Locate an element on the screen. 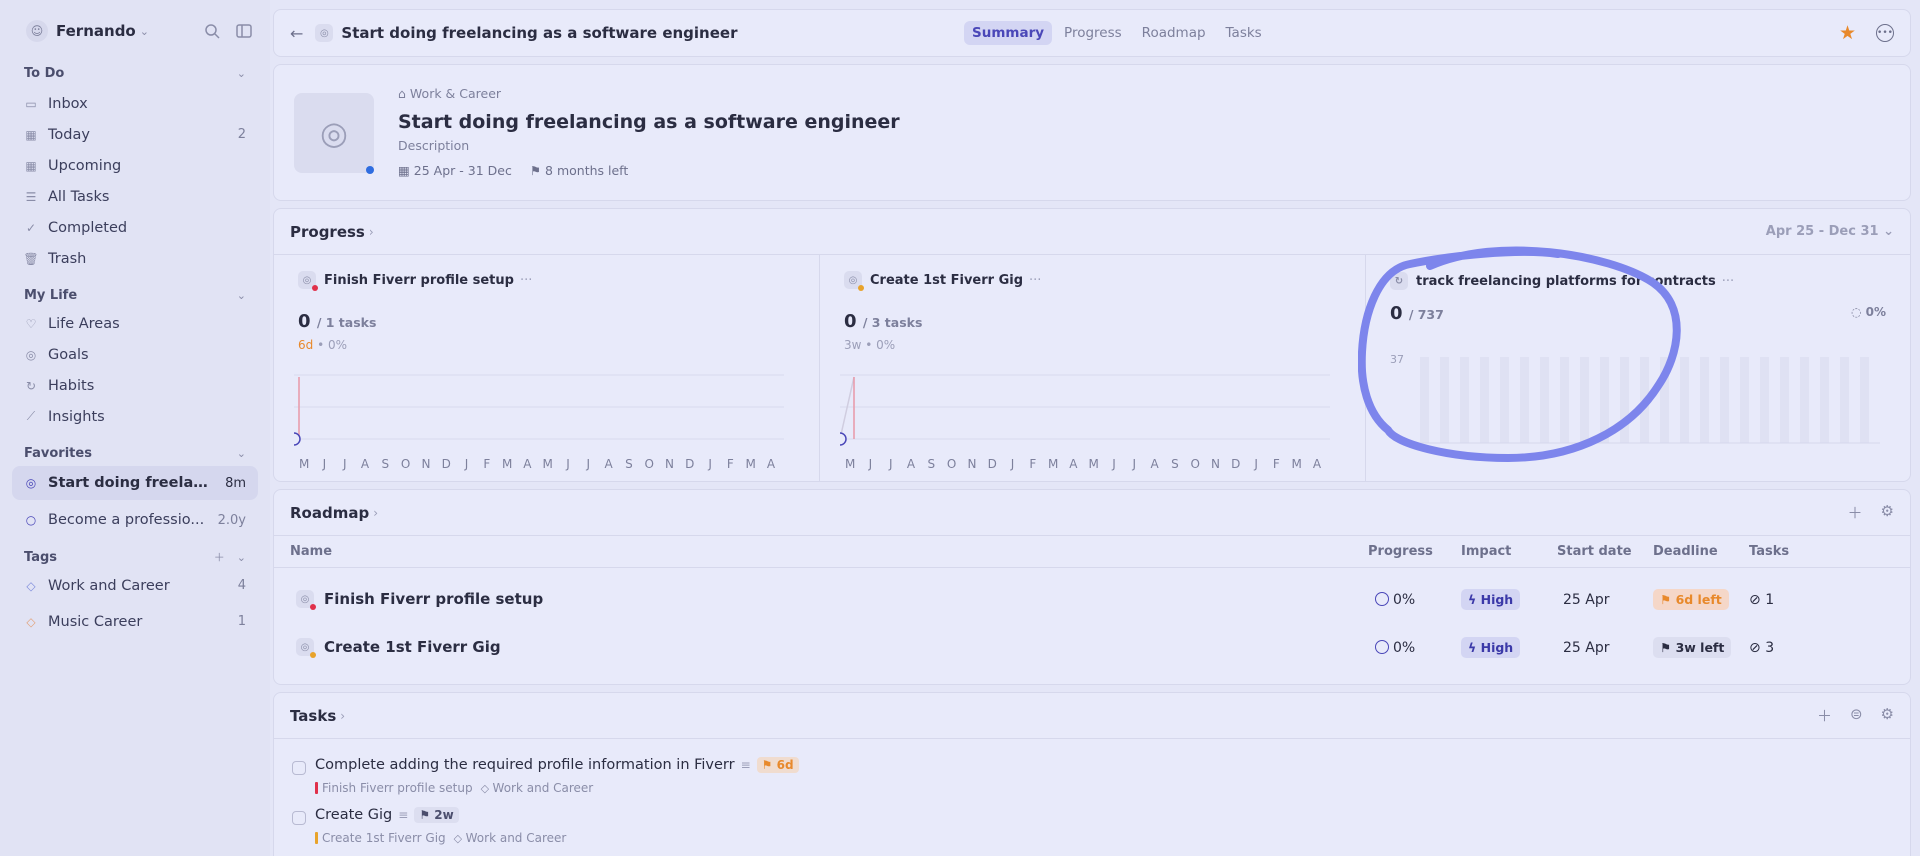  sidebar-item-favorite-freelancing: ◎ Start doing freelan... 8m is located at coordinates (135, 483).